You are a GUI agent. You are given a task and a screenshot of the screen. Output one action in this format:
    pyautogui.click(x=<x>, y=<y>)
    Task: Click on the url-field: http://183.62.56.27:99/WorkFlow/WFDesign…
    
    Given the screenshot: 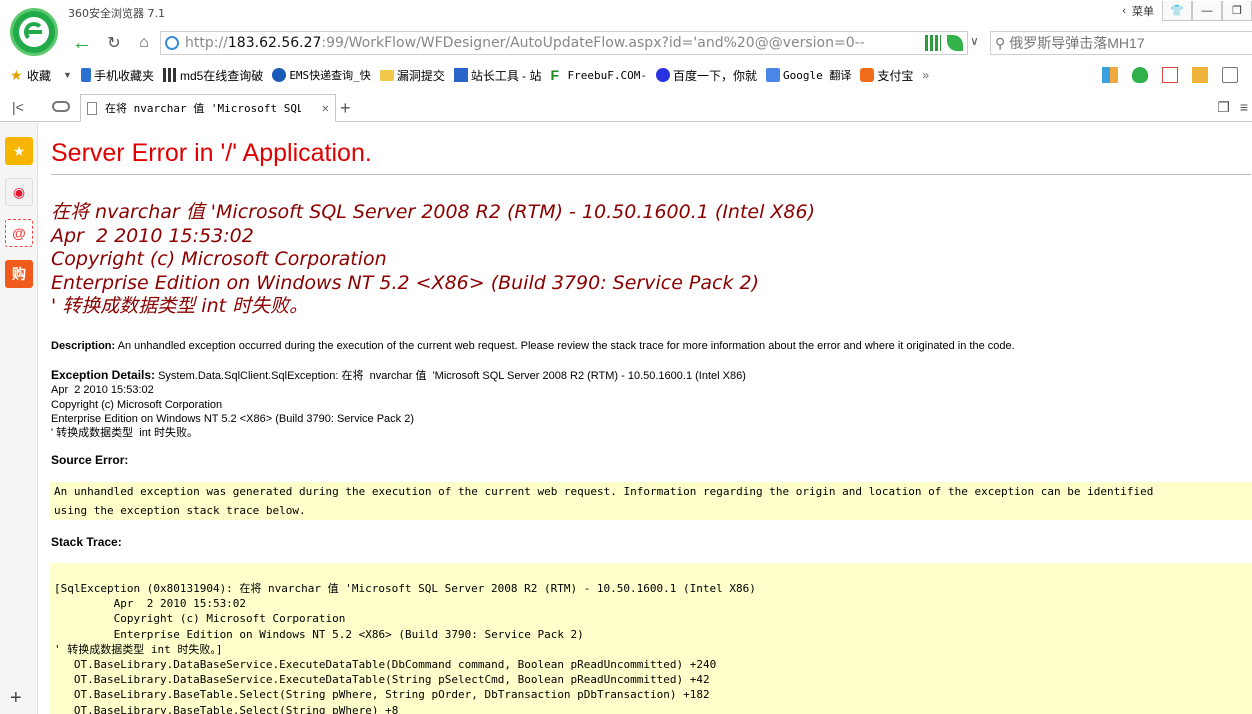 What is the action you would take?
    pyautogui.click(x=564, y=43)
    